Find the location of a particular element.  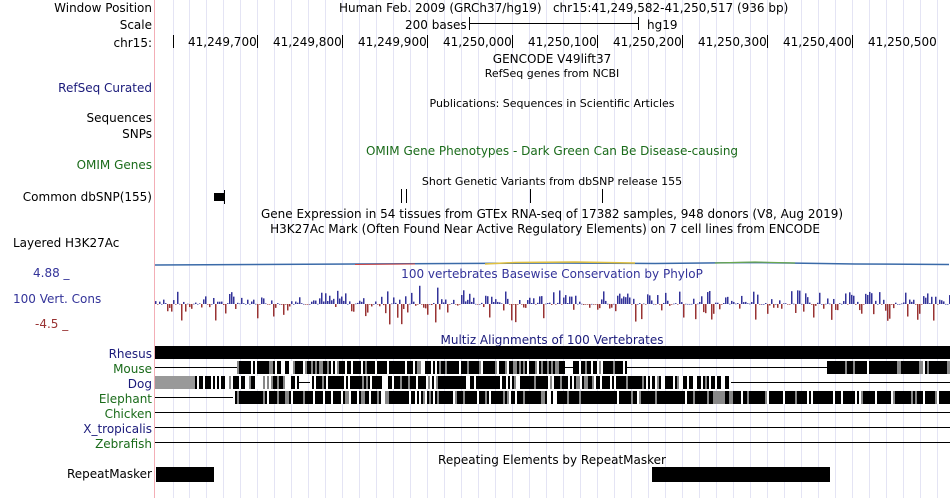

species-label-chicken: Chicken is located at coordinates (128, 414).